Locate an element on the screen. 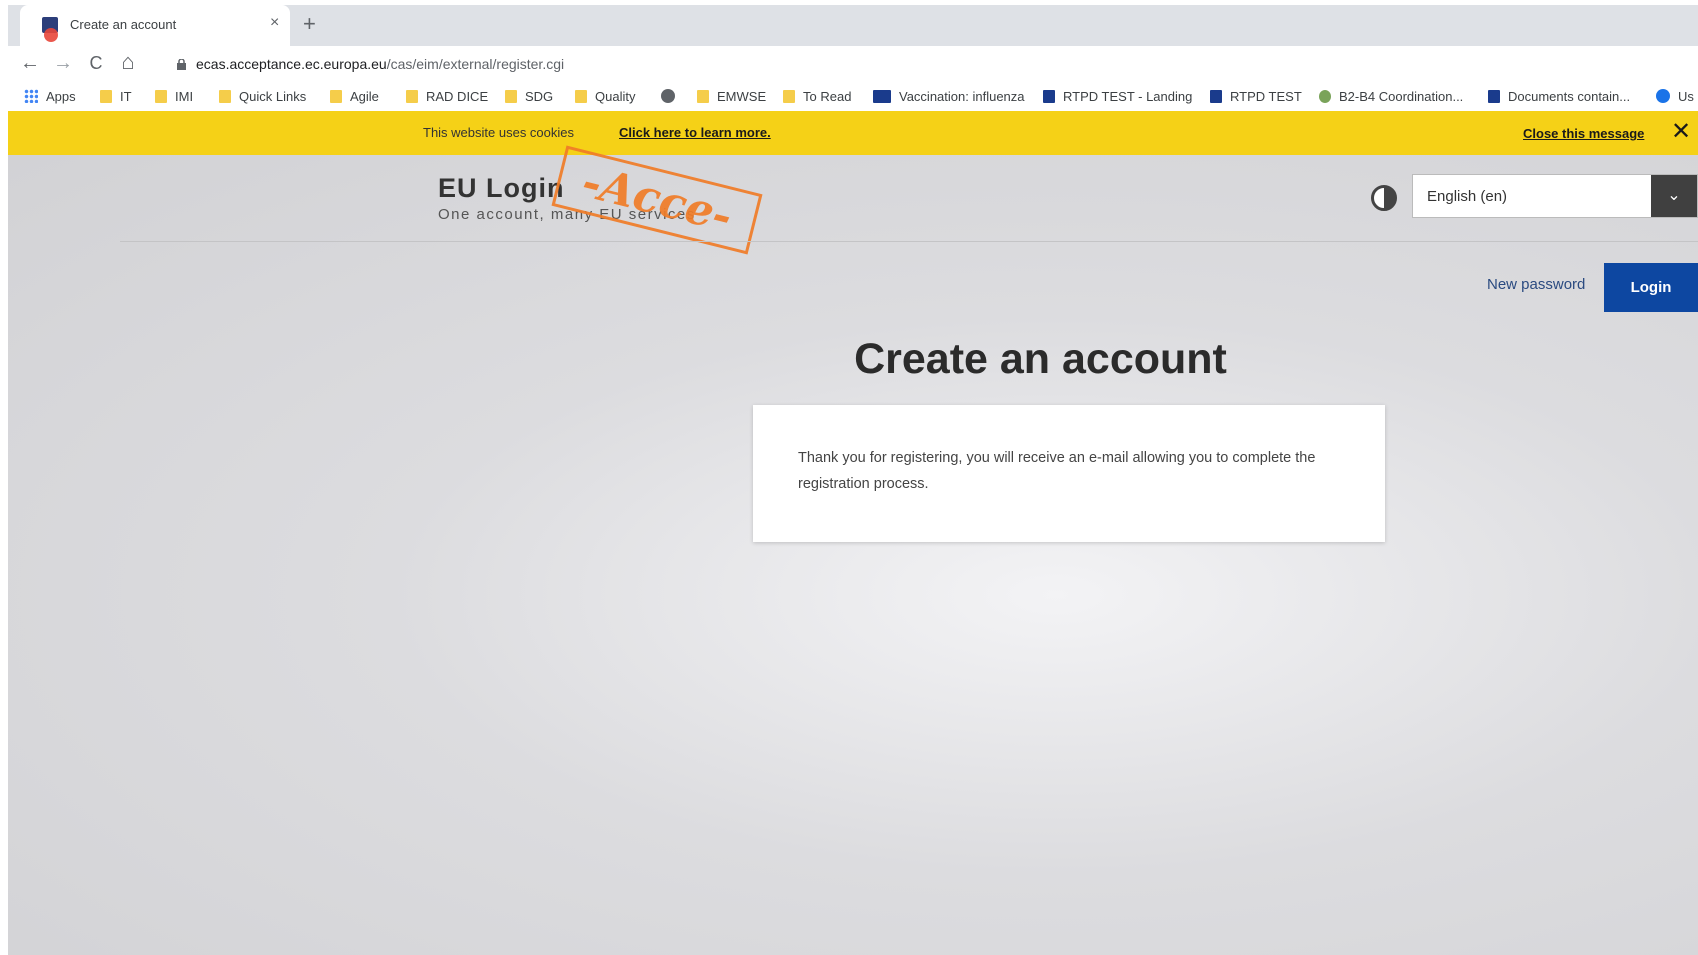  bookmark-rad-dice: RAD DICE is located at coordinates (447, 96).